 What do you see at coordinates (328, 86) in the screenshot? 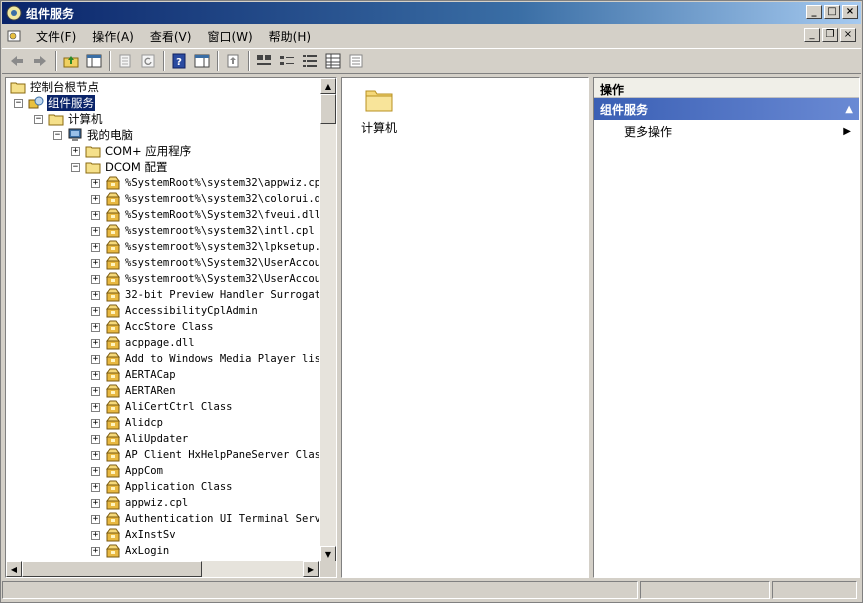
I see `scroll-up-button: ▲` at bounding box center [328, 86].